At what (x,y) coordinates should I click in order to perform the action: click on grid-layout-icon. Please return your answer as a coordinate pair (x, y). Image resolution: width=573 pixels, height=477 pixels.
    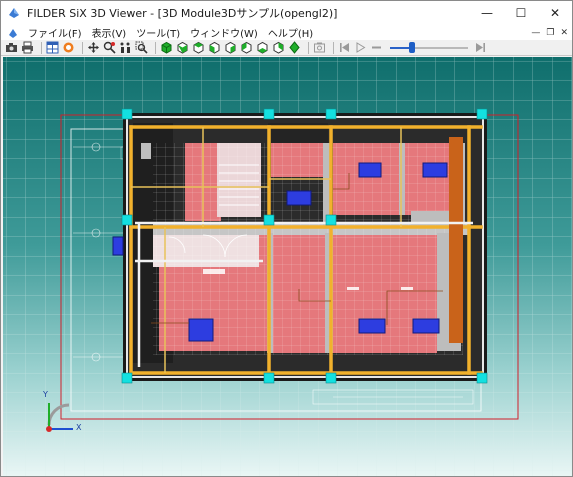
    Looking at the image, I should click on (52, 47).